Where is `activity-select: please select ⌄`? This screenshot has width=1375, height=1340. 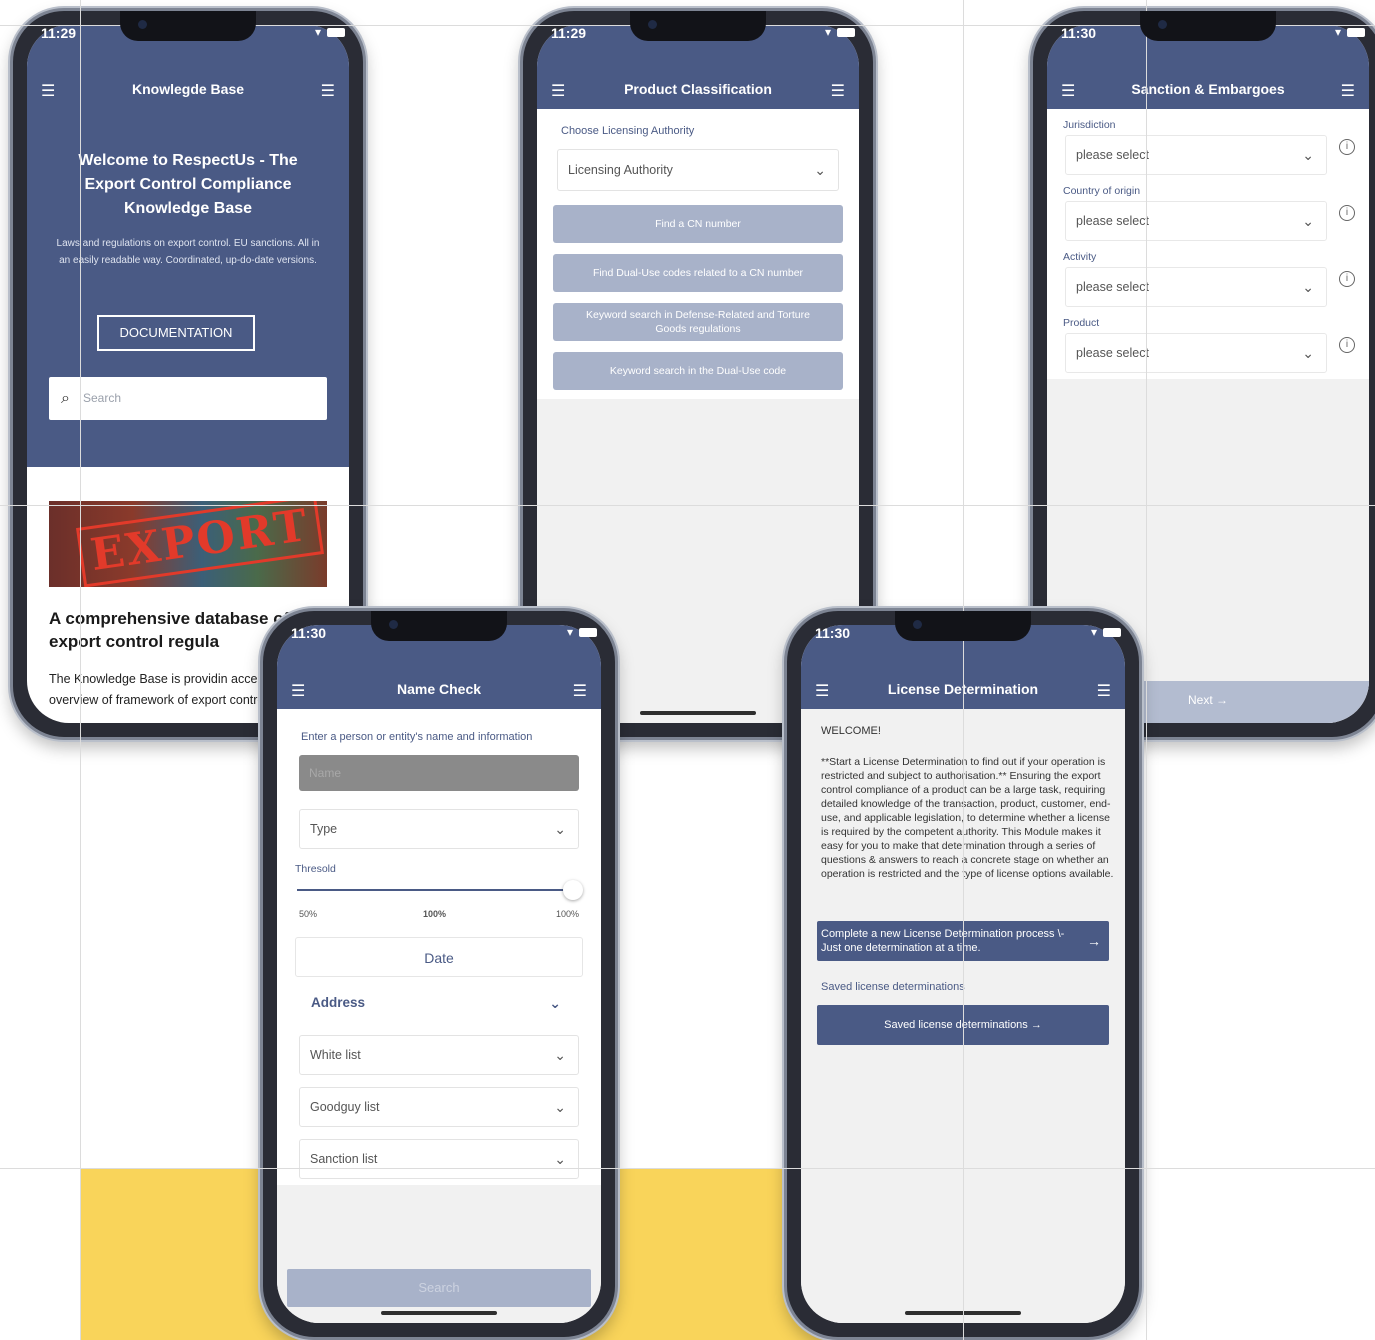
activity-select: please select ⌄ is located at coordinates (1196, 287).